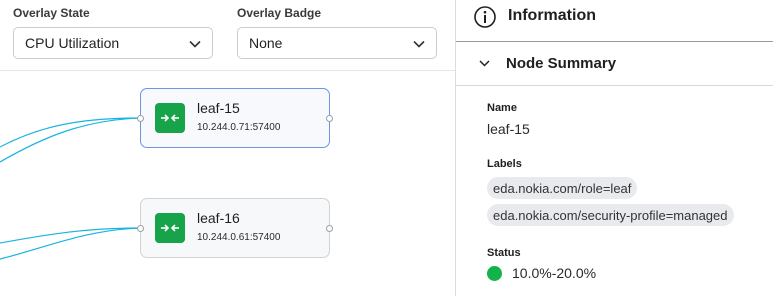 The height and width of the screenshot is (296, 773). What do you see at coordinates (562, 188) in the screenshot?
I see `label-chip: eda.nokia.com/role=leaf` at bounding box center [562, 188].